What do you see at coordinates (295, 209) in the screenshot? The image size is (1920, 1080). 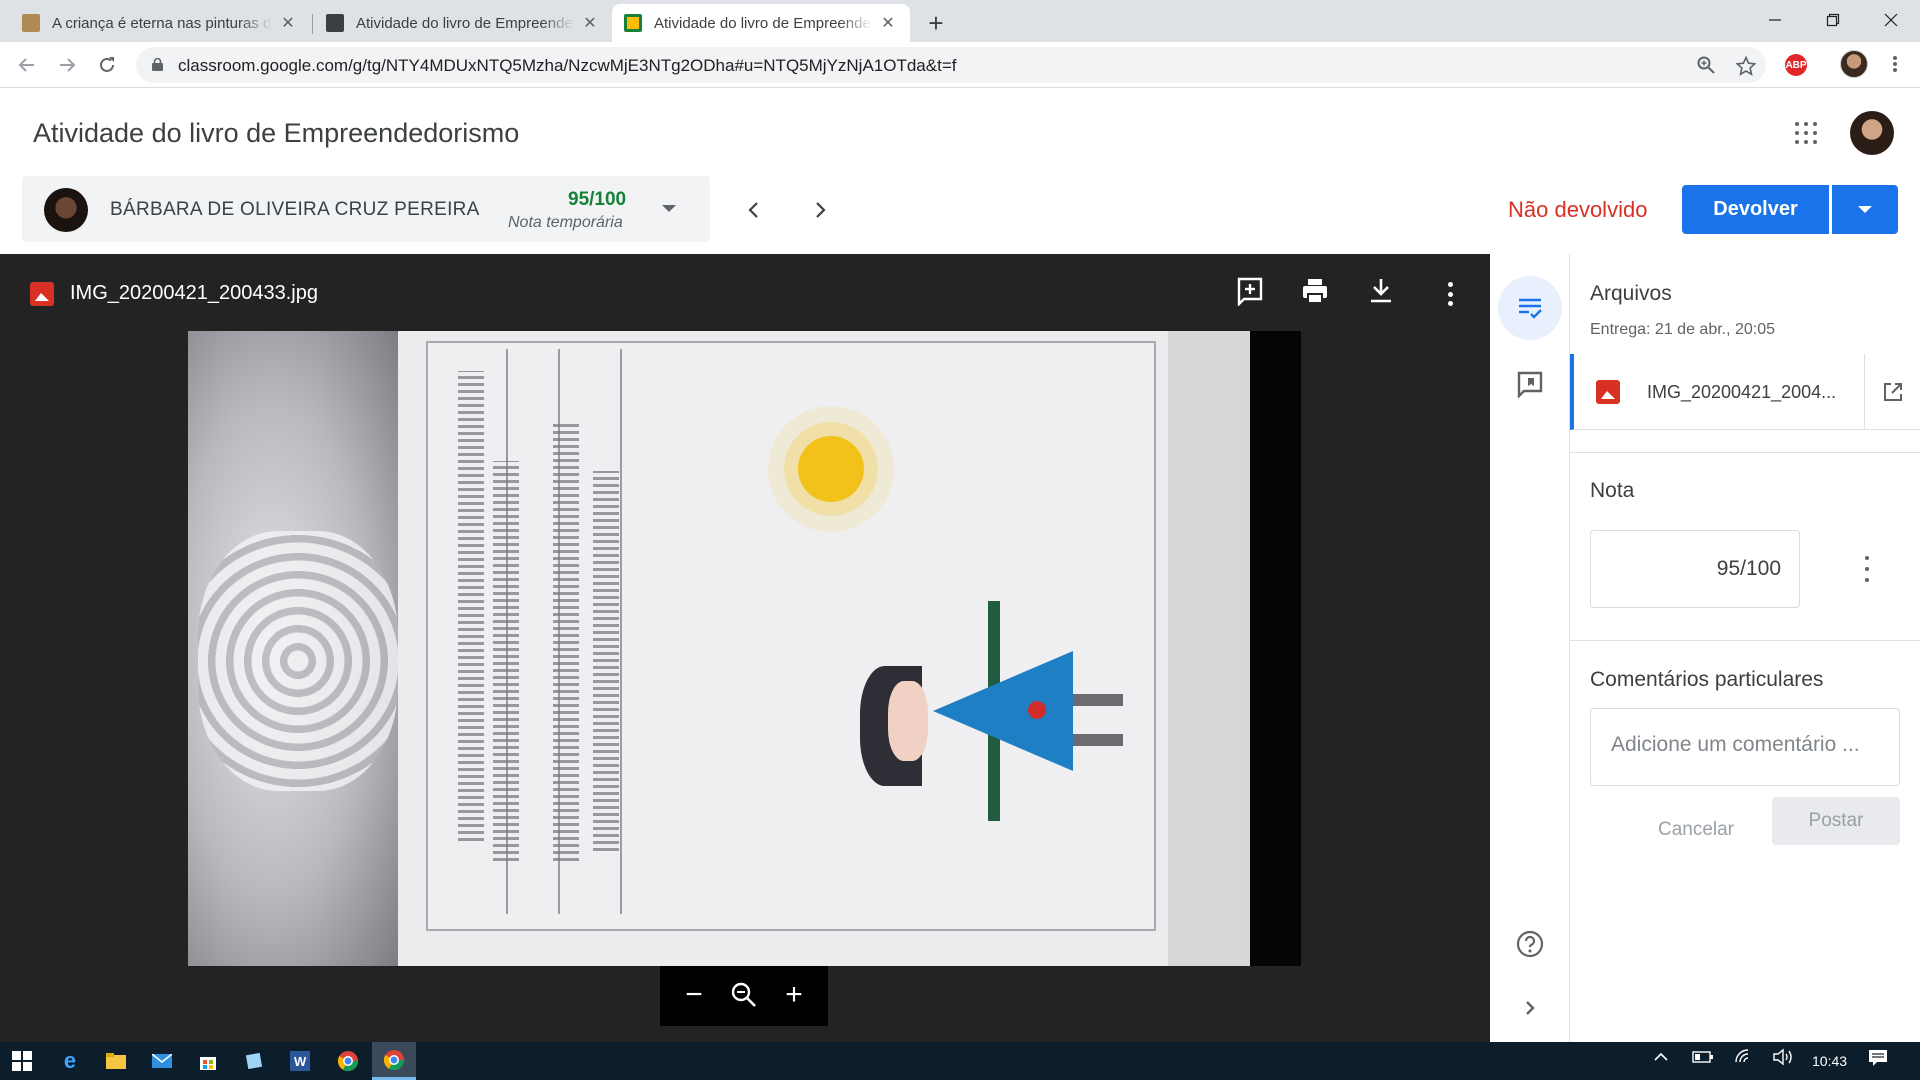 I see `student-name: BÁRBARA DE OLIVEIRA CRUZ PEREIRA` at bounding box center [295, 209].